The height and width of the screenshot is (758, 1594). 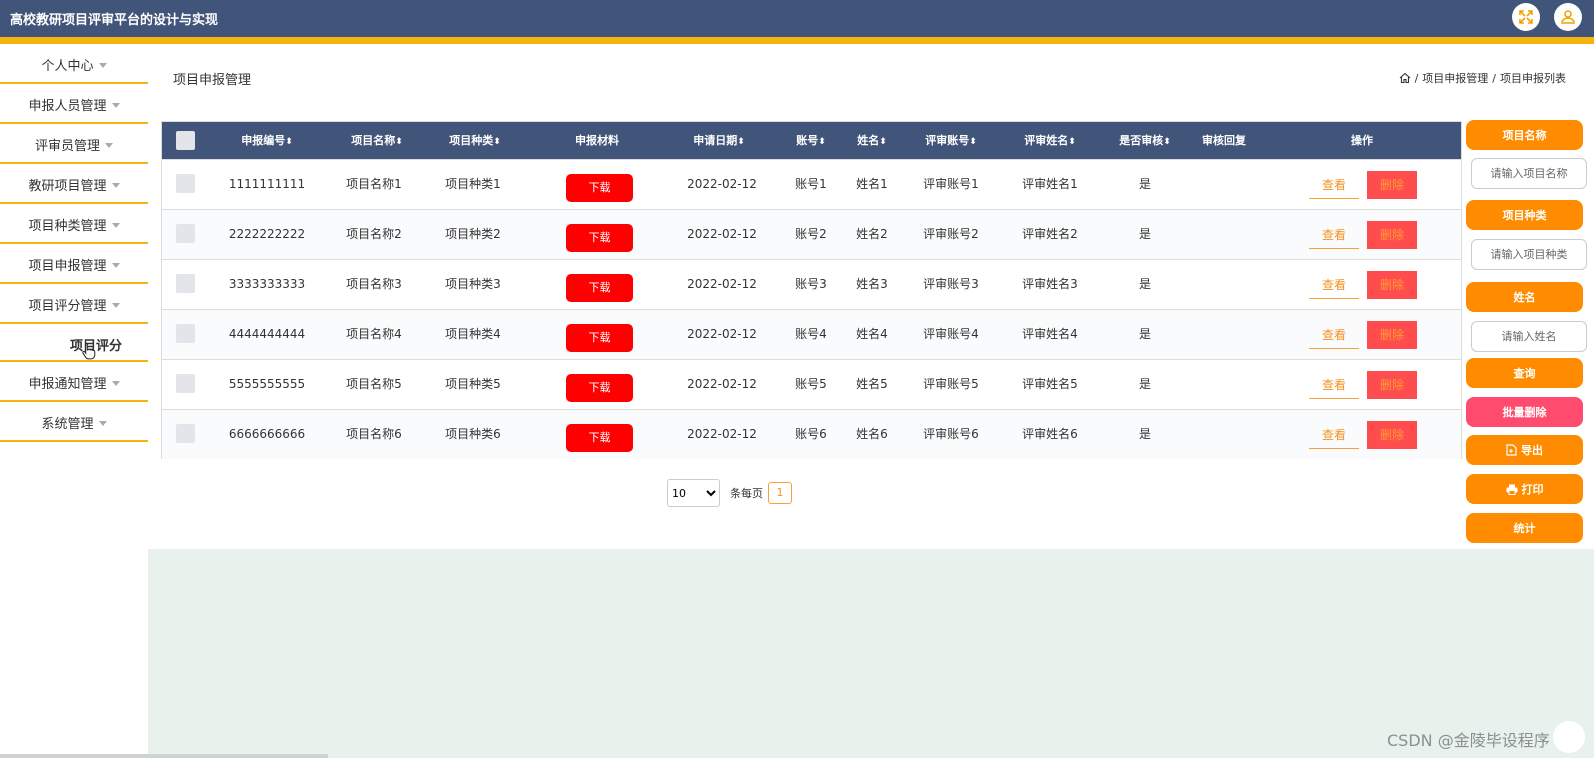 I want to click on sidebar-subitem-project-scoring: 项目评分, so click(x=74, y=344).